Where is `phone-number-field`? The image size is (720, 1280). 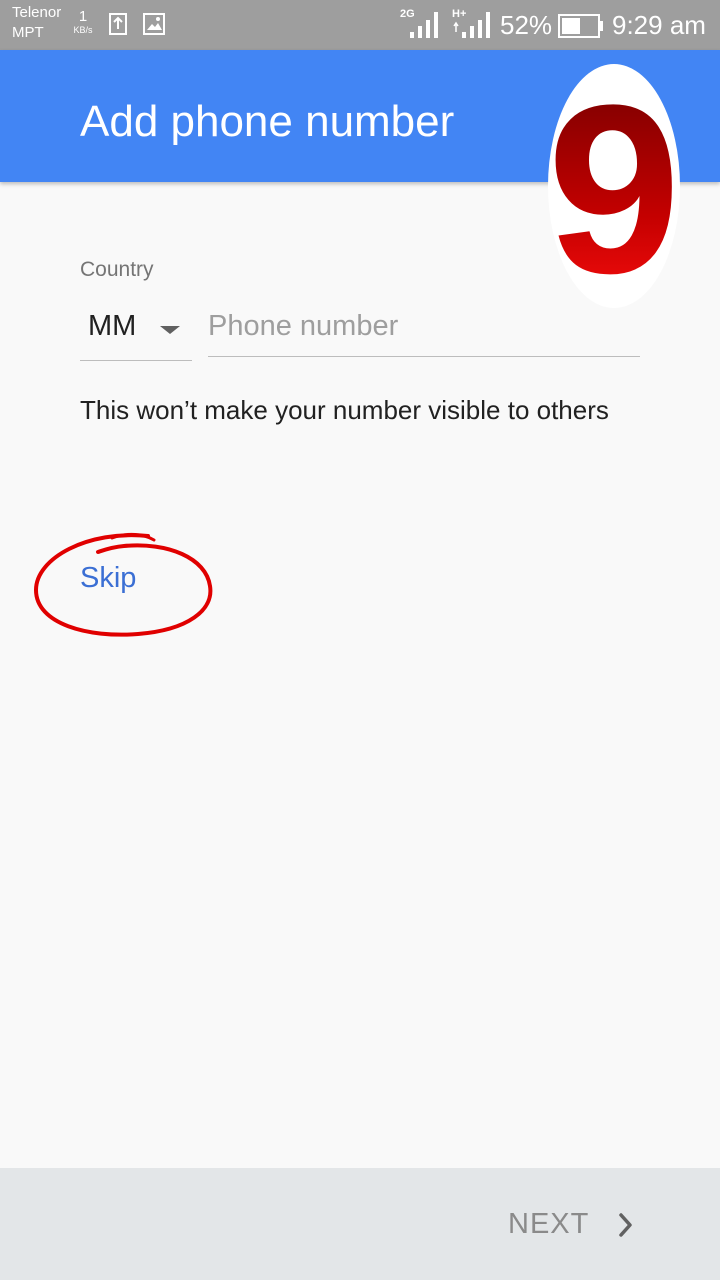 phone-number-field is located at coordinates (424, 328).